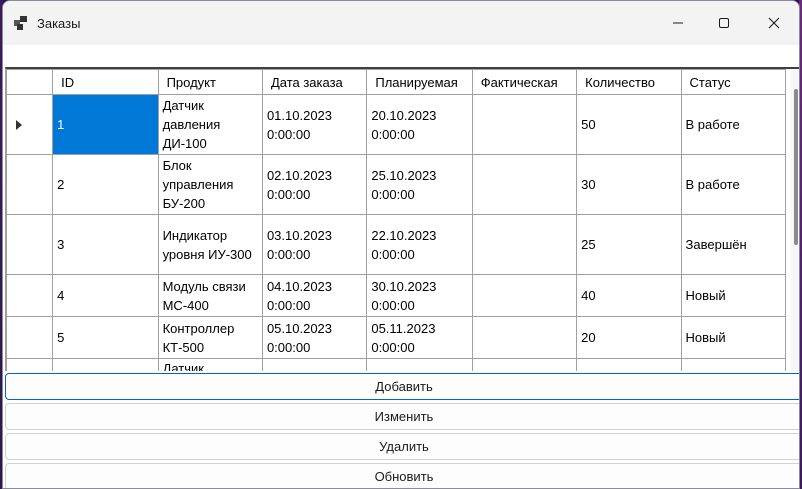  Describe the element at coordinates (210, 337) in the screenshot. I see `cell-product: Контроллер КТ-500` at that location.